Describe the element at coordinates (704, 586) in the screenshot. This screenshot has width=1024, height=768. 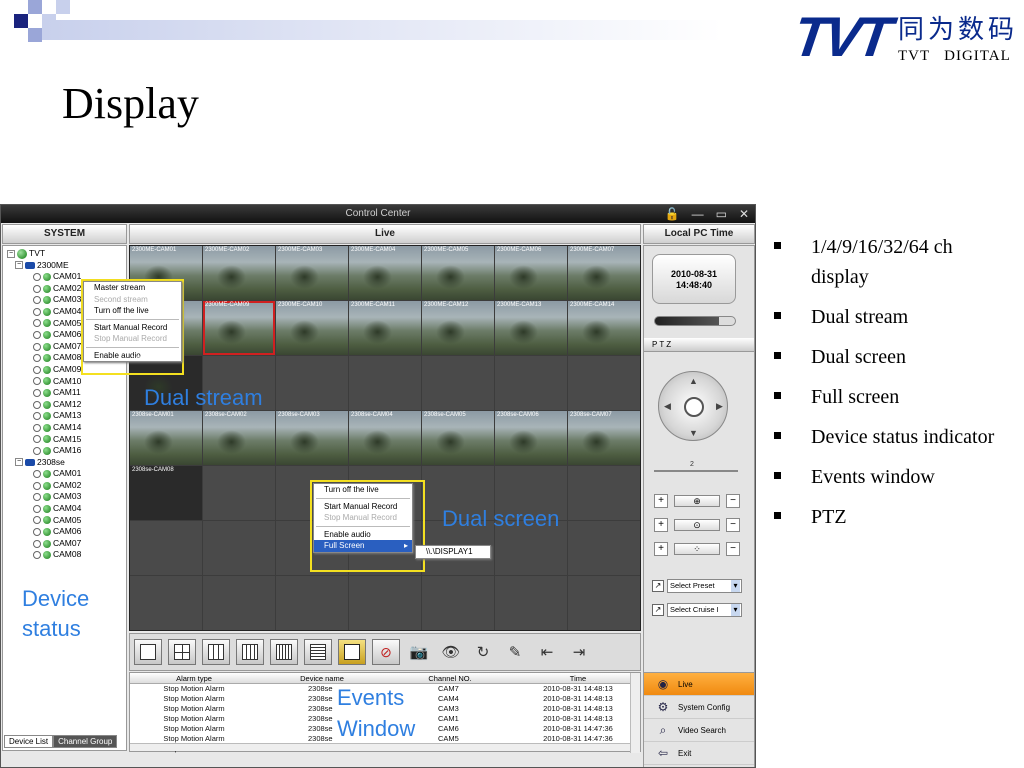
I see `preset-select: Select Preset` at that location.